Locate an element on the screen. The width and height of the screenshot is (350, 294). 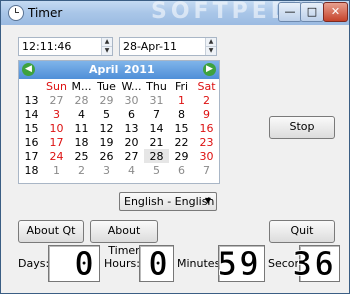
maximize-icon: □ is located at coordinates (312, 11).